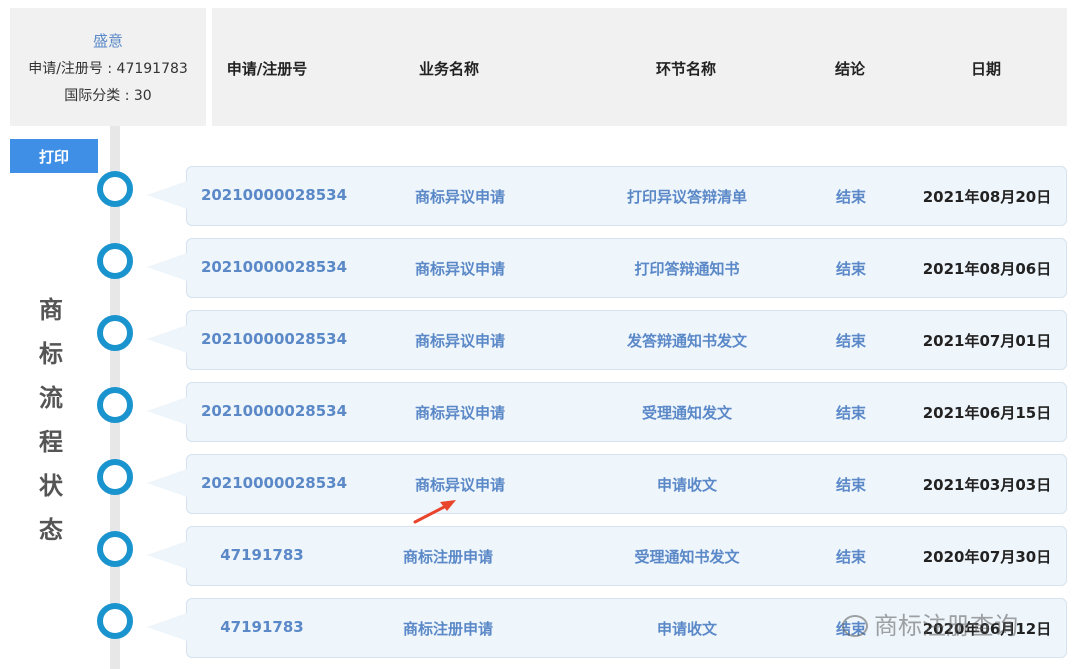 The height and width of the screenshot is (669, 1080). Describe the element at coordinates (108, 96) in the screenshot. I see `international-class: 国际分类 : 30` at that location.